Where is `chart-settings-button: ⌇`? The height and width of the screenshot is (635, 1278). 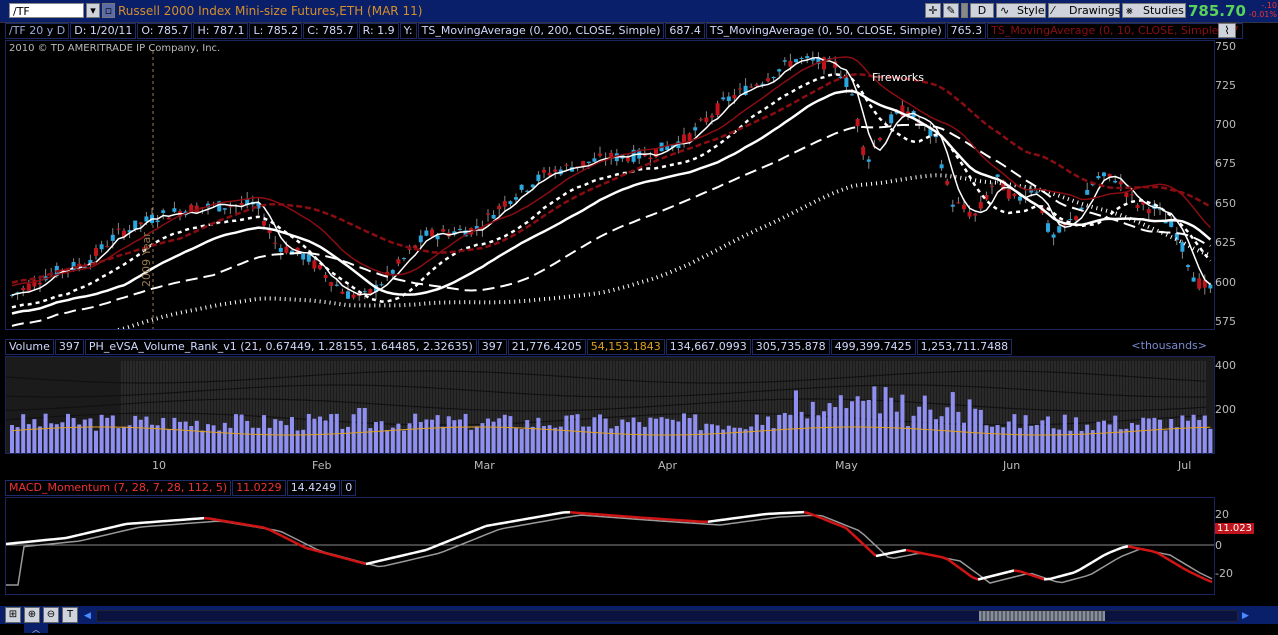
chart-settings-button: ⌇ is located at coordinates (1227, 30).